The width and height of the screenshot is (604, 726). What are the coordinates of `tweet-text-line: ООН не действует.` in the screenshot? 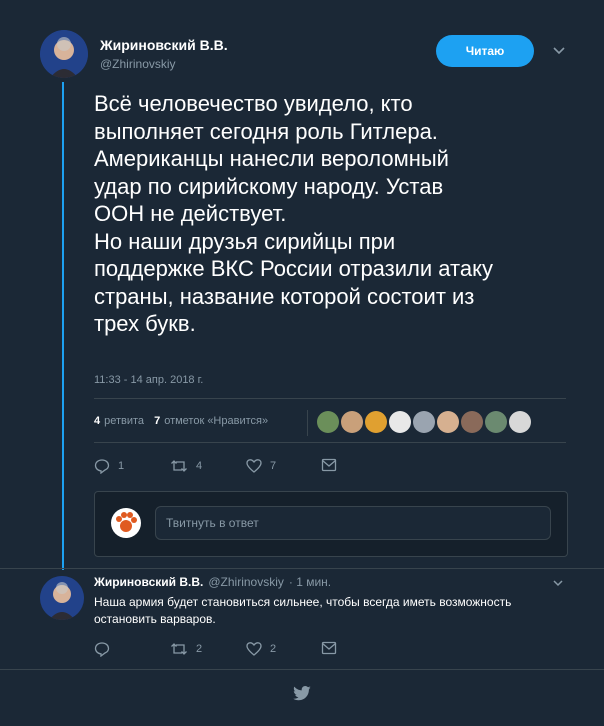 It's located at (190, 213).